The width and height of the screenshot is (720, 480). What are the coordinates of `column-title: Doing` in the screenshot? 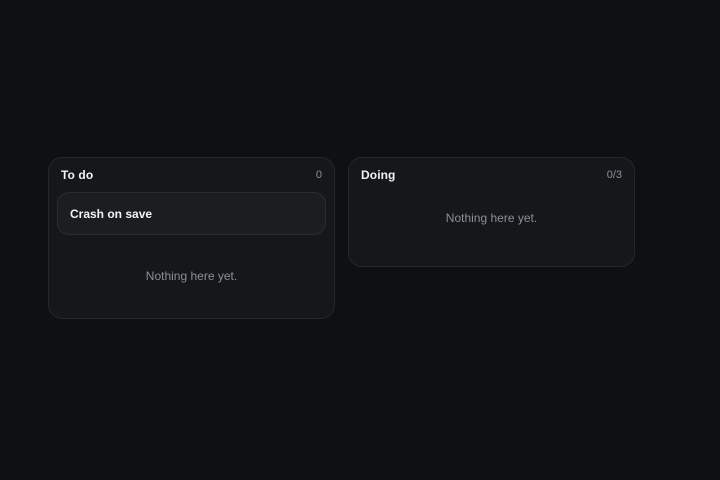 It's located at (378, 175).